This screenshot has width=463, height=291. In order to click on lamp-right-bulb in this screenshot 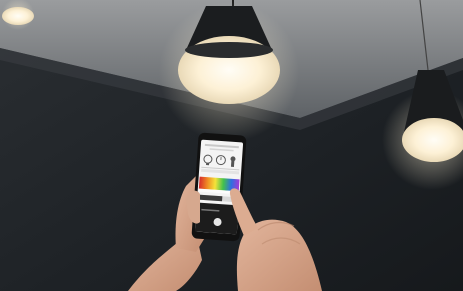, I will do `click(432, 140)`.